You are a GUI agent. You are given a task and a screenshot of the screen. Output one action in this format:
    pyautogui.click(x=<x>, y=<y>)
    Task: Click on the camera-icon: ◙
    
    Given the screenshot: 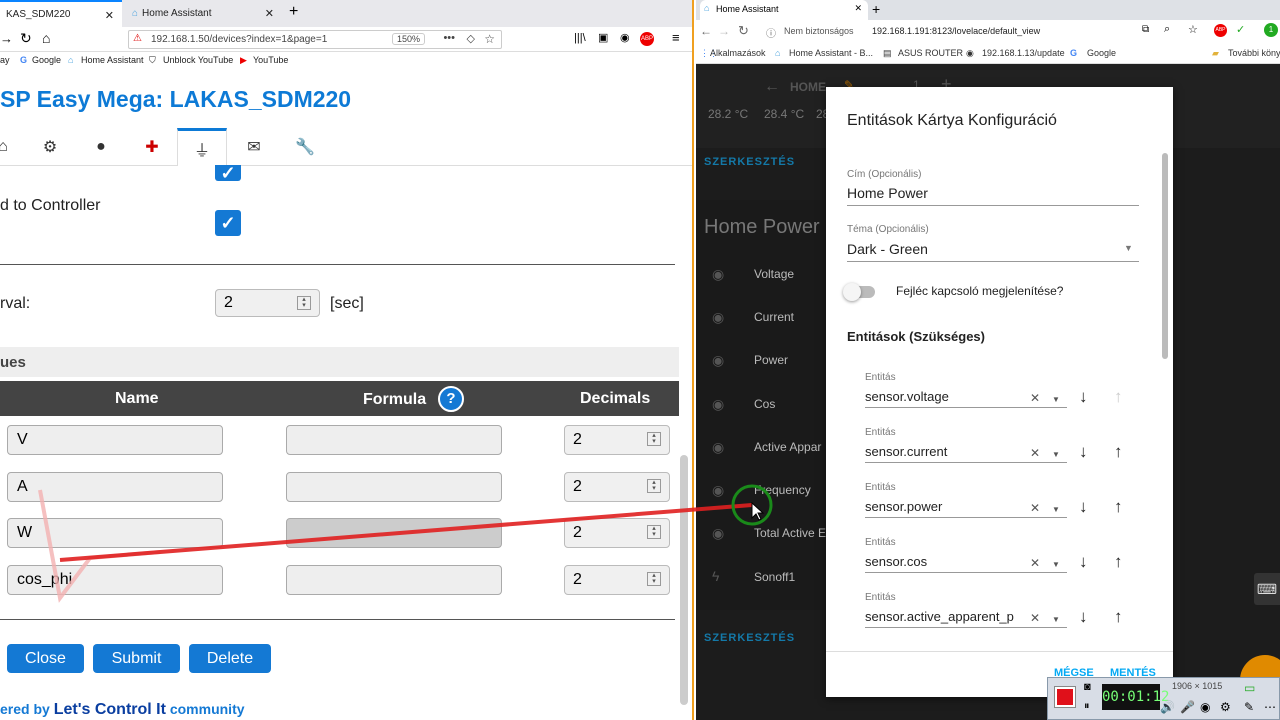 What is the action you would take?
    pyautogui.click(x=1087, y=687)
    